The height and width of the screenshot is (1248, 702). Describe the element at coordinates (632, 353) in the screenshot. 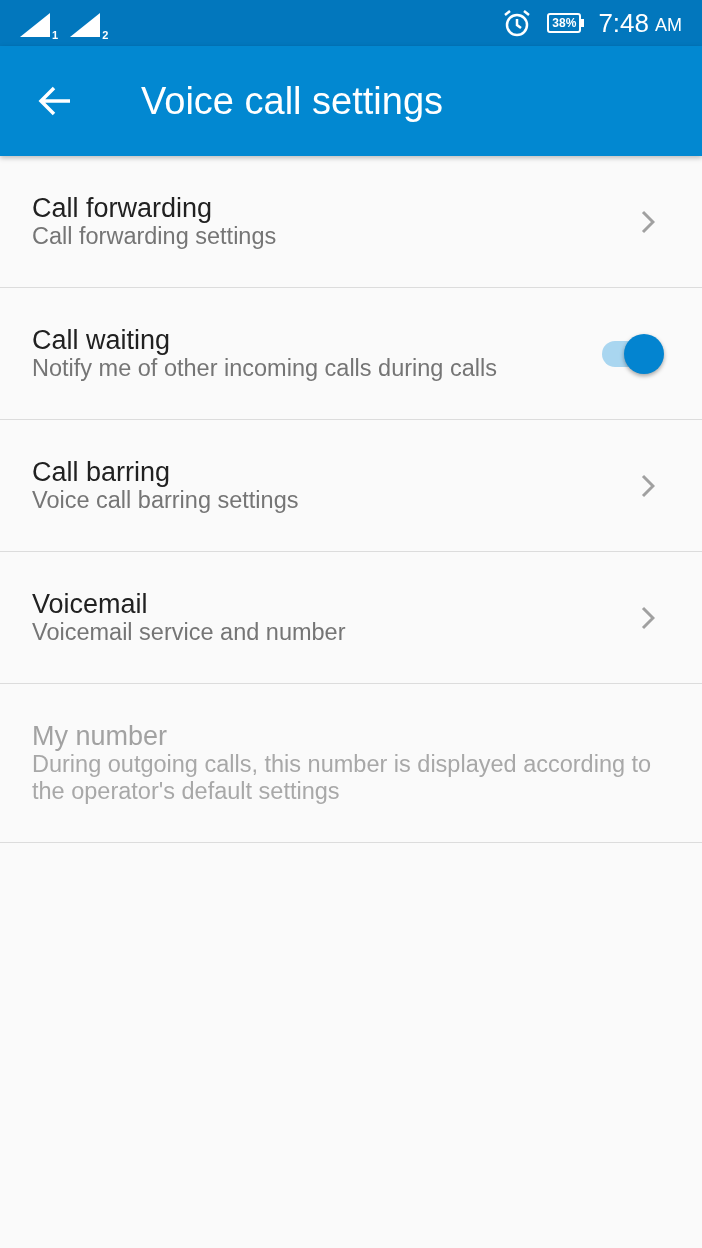

I see `toggle-switch` at that location.